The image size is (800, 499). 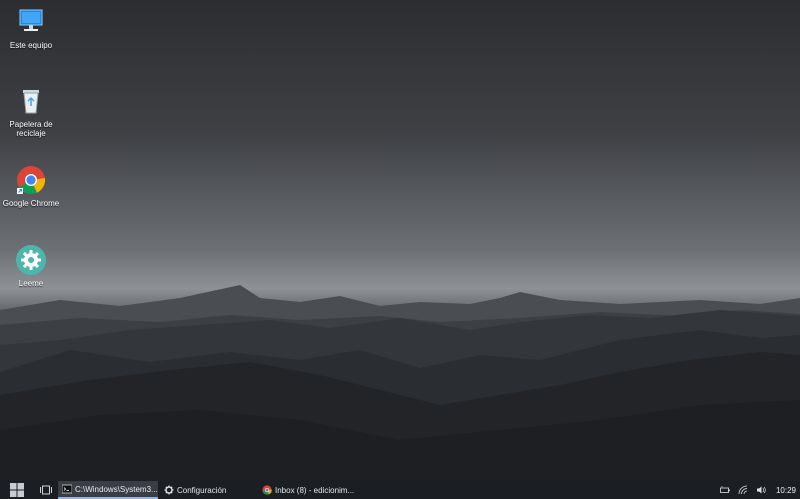 I want to click on desktop-icon-label: Papelera de reciclaje, so click(x=31, y=129).